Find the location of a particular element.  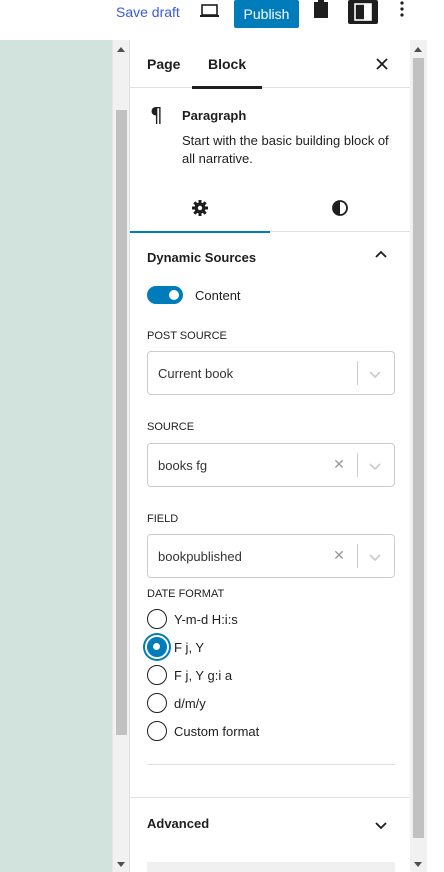

advanced-panel-header: Advanced is located at coordinates (270, 824).